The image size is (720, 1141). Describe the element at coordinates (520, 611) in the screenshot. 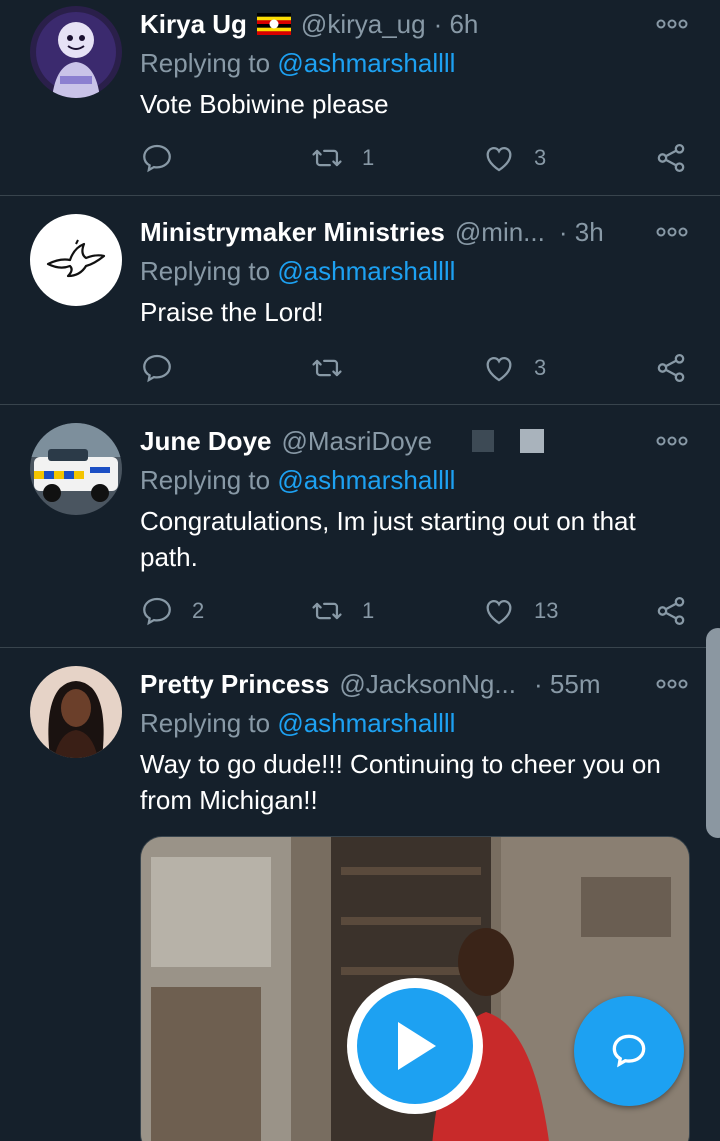

I see `like-button: 13` at that location.